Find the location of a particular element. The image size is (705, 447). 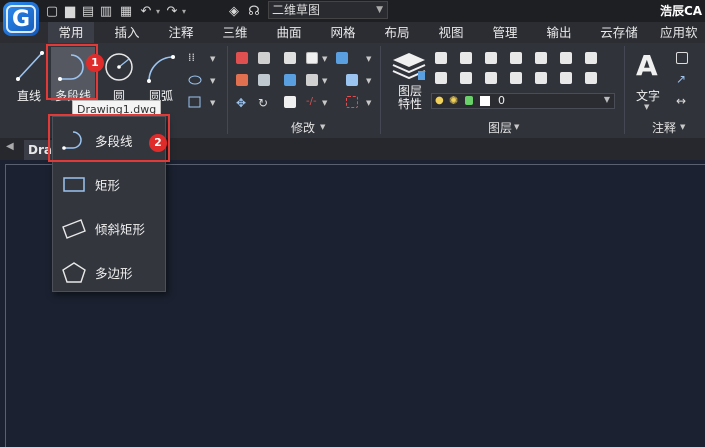

undo-icon: ↶ is located at coordinates (146, 11).